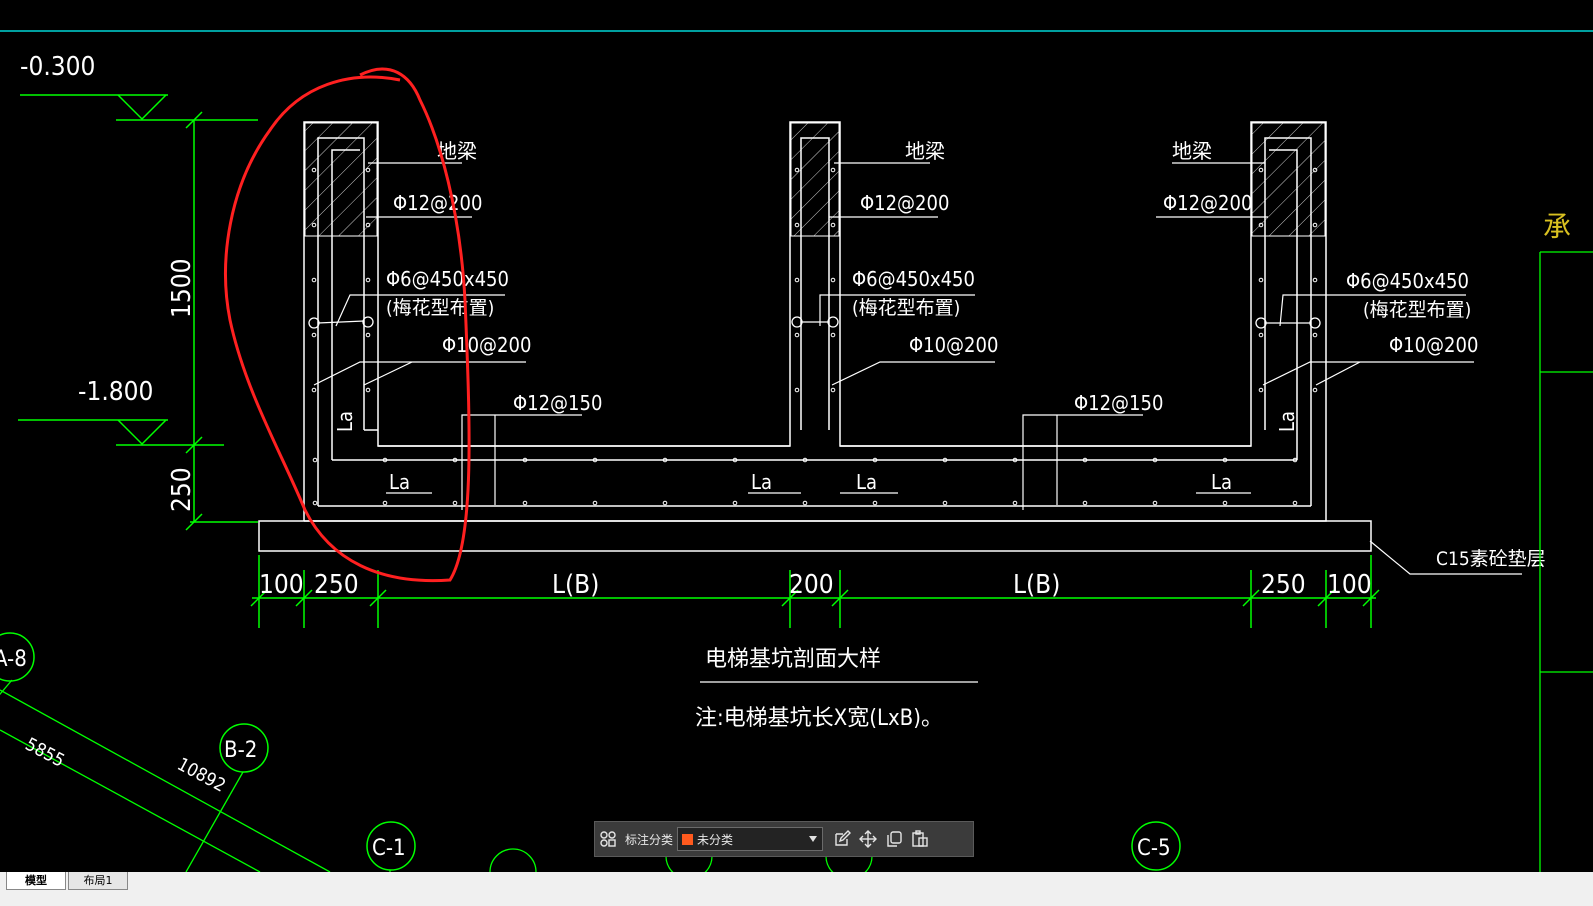 This screenshot has height=906, width=1593. I want to click on edit-icon, so click(842, 839).